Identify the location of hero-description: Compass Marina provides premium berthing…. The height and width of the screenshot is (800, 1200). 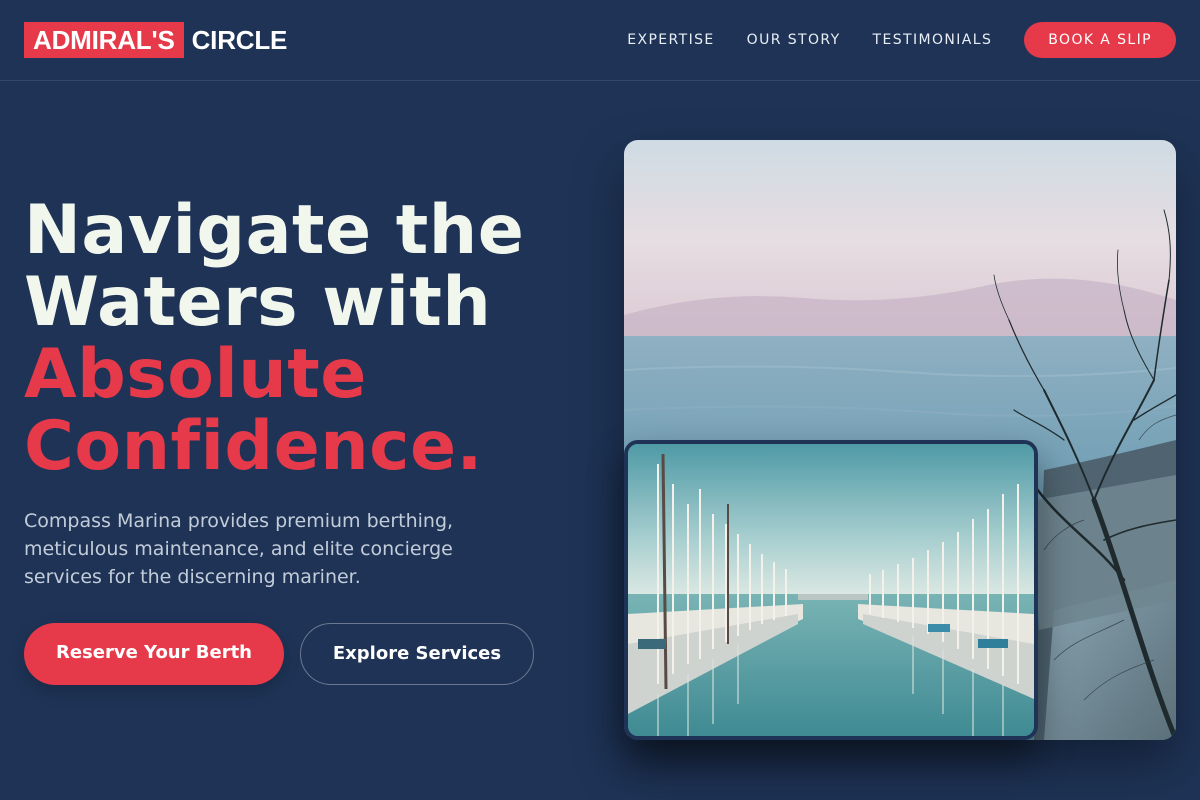
(239, 549).